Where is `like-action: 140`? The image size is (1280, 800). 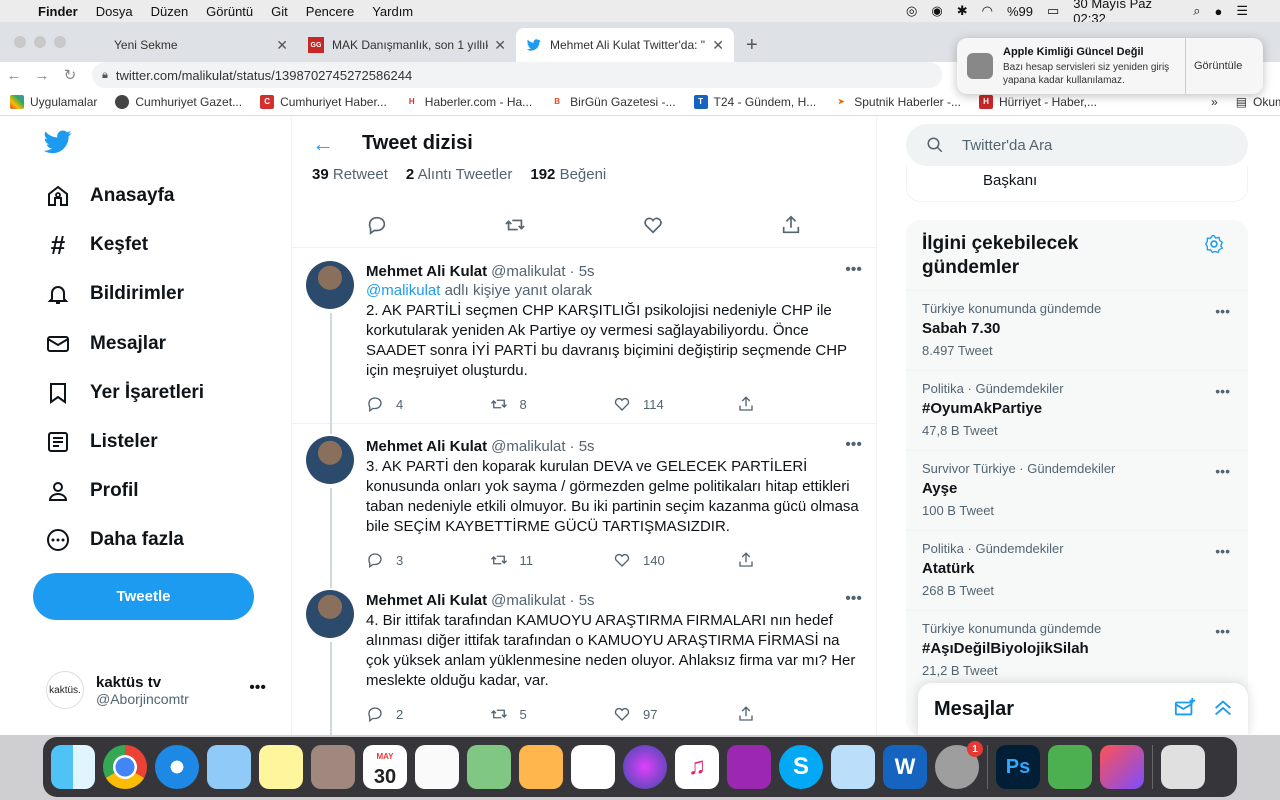
like-action: 140 is located at coordinates (675, 560).